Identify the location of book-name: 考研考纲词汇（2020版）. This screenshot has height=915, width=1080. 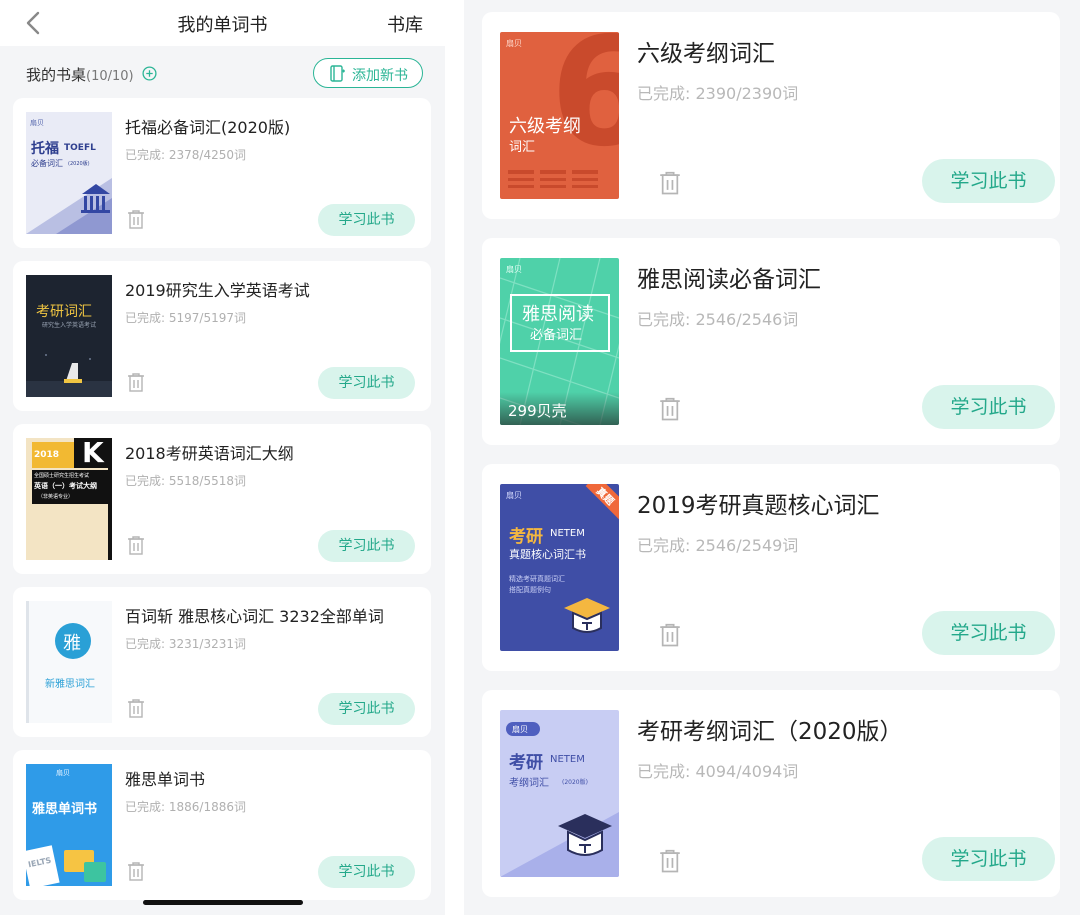
(770, 732).